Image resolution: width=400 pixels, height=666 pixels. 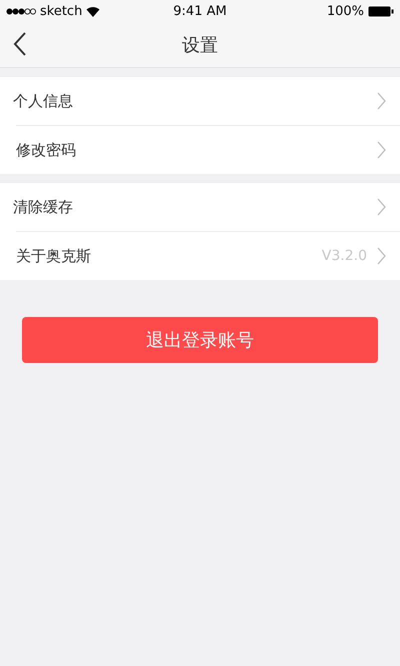 I want to click on row-label: 个人信息, so click(x=43, y=101).